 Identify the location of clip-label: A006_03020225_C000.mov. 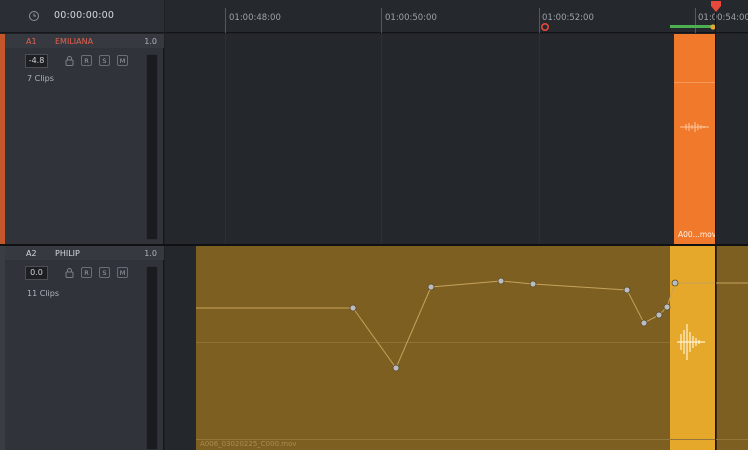
(248, 444).